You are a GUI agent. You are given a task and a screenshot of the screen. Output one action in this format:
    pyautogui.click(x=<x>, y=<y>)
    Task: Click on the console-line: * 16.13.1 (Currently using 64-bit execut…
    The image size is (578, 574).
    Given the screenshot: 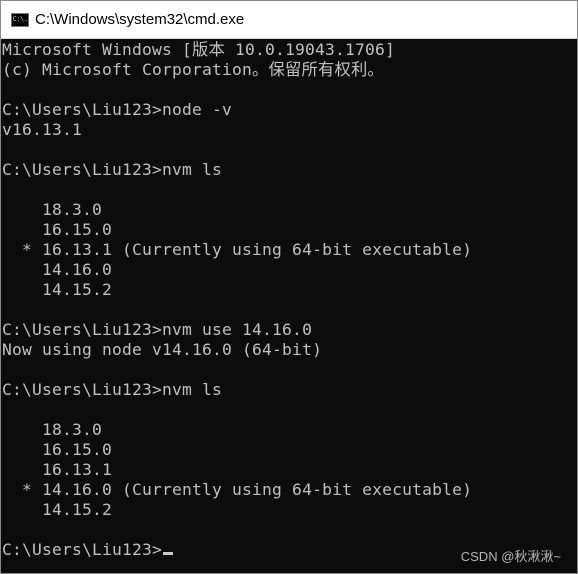 What is the action you would take?
    pyautogui.click(x=237, y=249)
    